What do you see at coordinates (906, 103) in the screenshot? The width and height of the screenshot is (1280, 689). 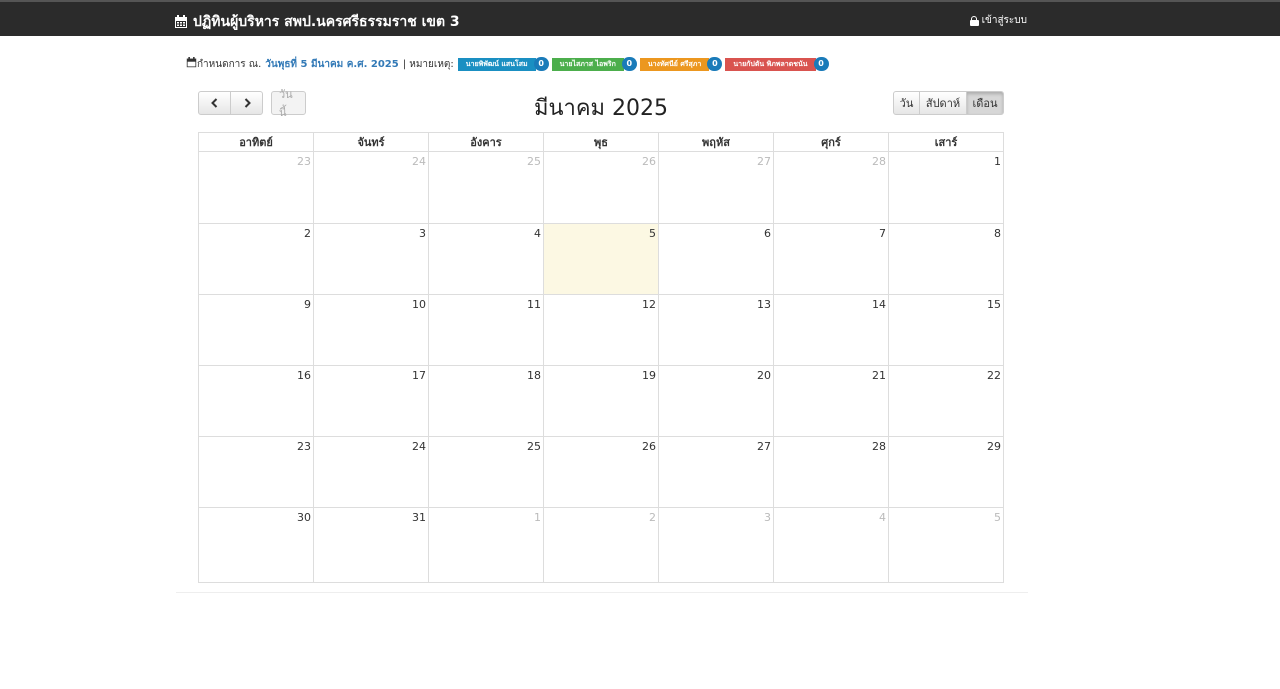 I see `view-button: วัน` at bounding box center [906, 103].